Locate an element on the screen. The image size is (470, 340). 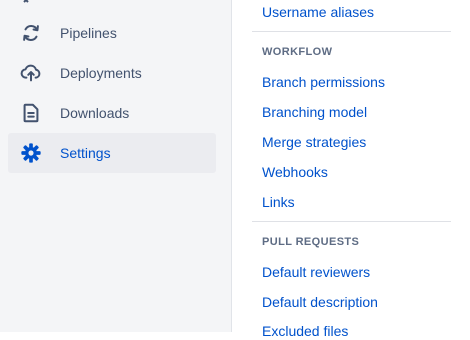
link-excluded-files: Excluded files is located at coordinates (305, 331).